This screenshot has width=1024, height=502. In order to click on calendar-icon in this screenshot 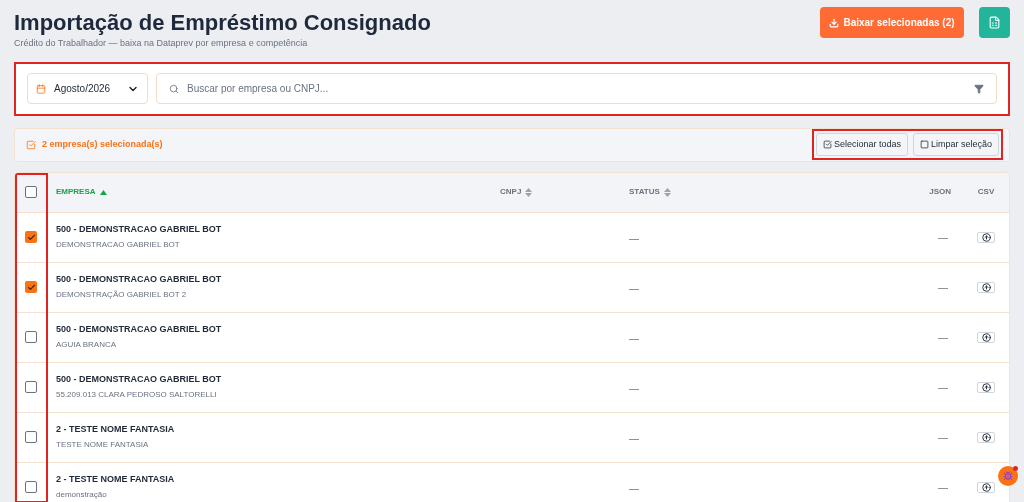, I will do `click(41, 88)`.